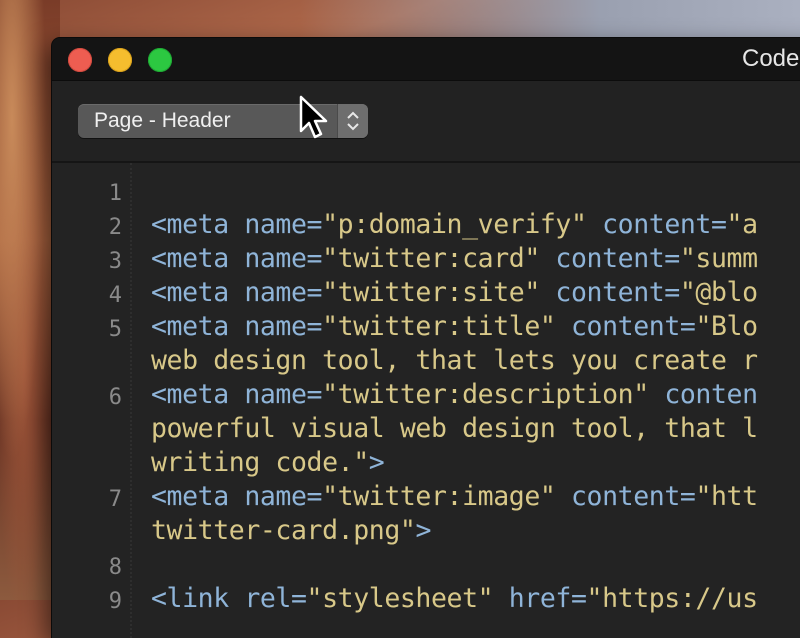  What do you see at coordinates (726, 326) in the screenshot?
I see `code-token-str: "Blo` at bounding box center [726, 326].